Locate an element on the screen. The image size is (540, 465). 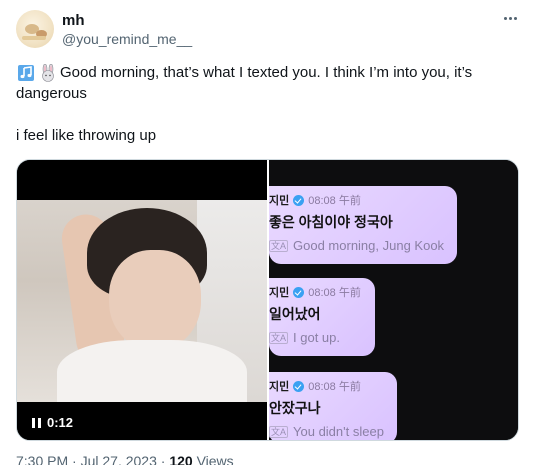
more-options-icon is located at coordinates (510, 18).